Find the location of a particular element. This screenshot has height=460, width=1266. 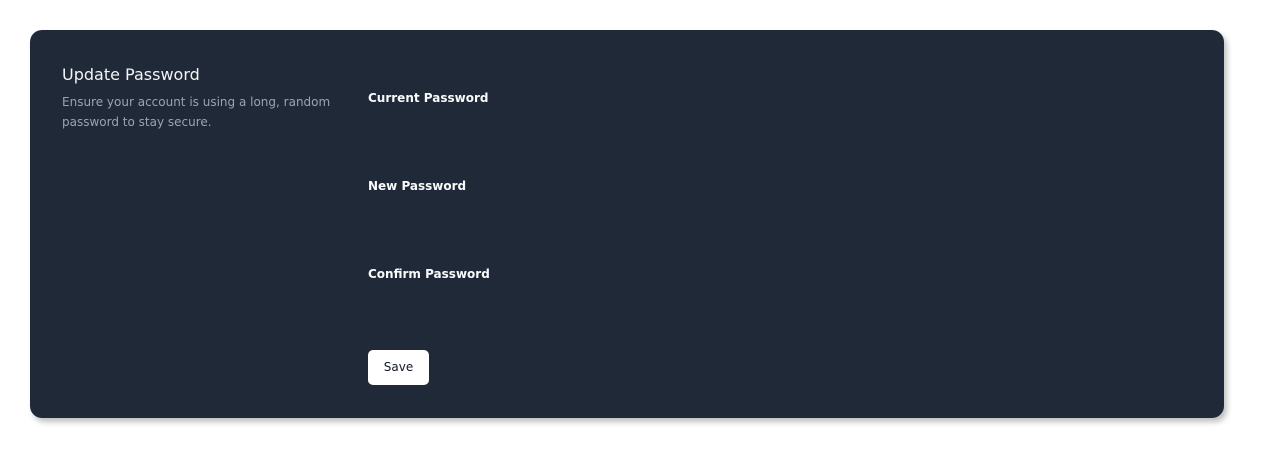

new-password-label: New Password is located at coordinates (417, 186).